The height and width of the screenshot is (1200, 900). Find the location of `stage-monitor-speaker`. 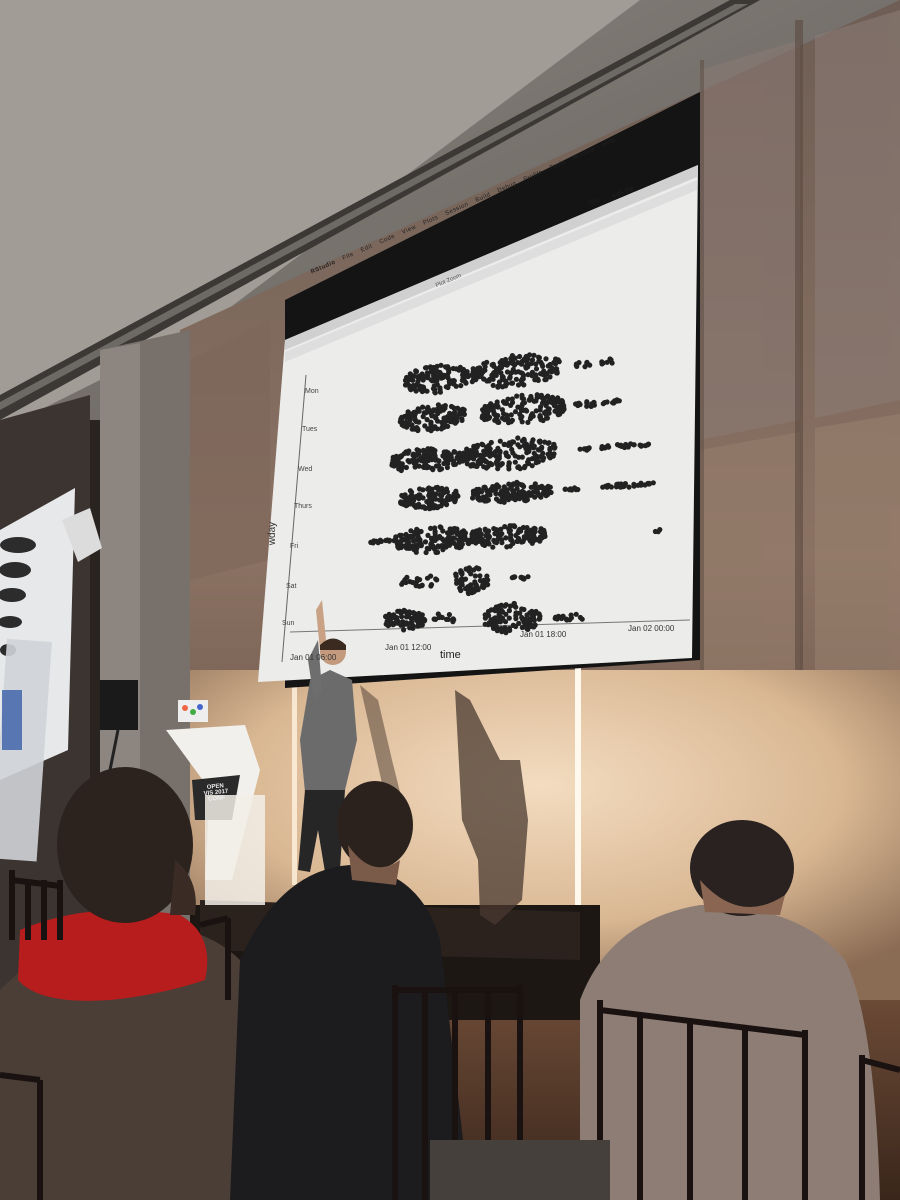

stage-monitor-speaker is located at coordinates (119, 705).